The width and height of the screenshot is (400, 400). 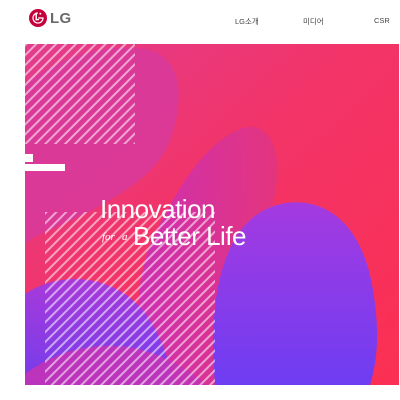 I want to click on brand-name: LG, so click(x=61, y=18).